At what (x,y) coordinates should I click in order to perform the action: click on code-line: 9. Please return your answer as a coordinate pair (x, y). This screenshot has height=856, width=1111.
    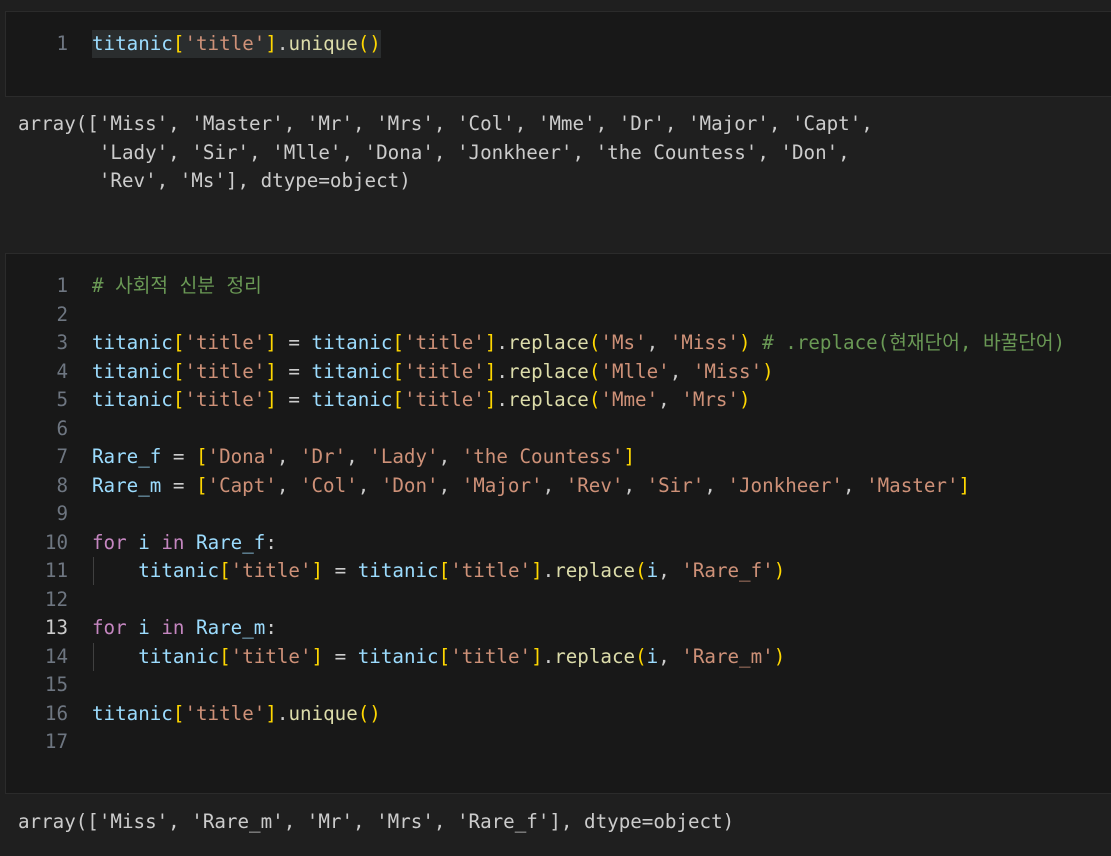
    Looking at the image, I should click on (558, 514).